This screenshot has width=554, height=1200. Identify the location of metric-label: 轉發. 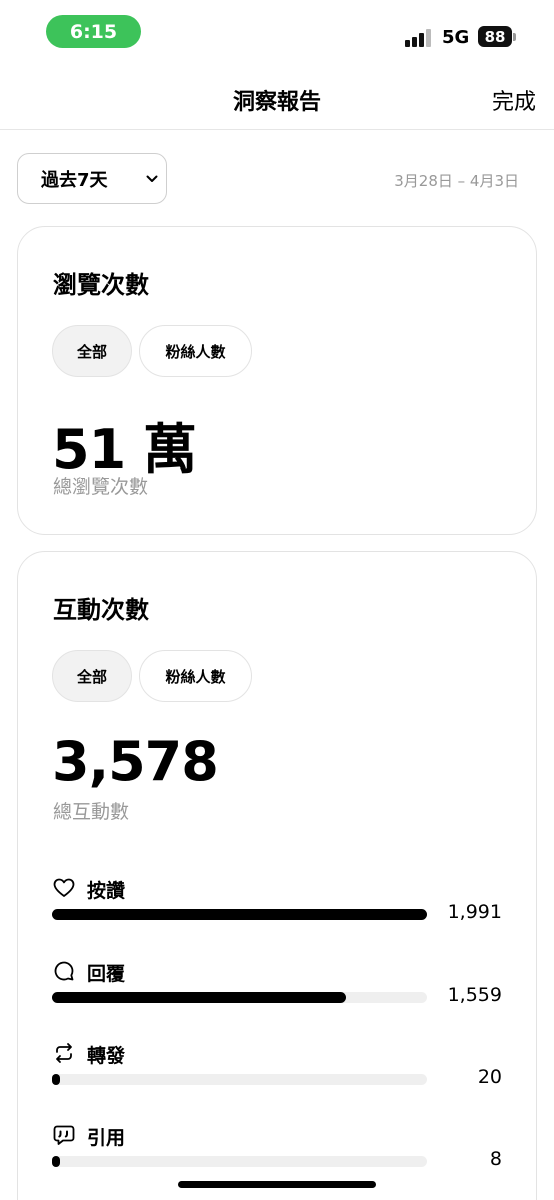
(106, 1056).